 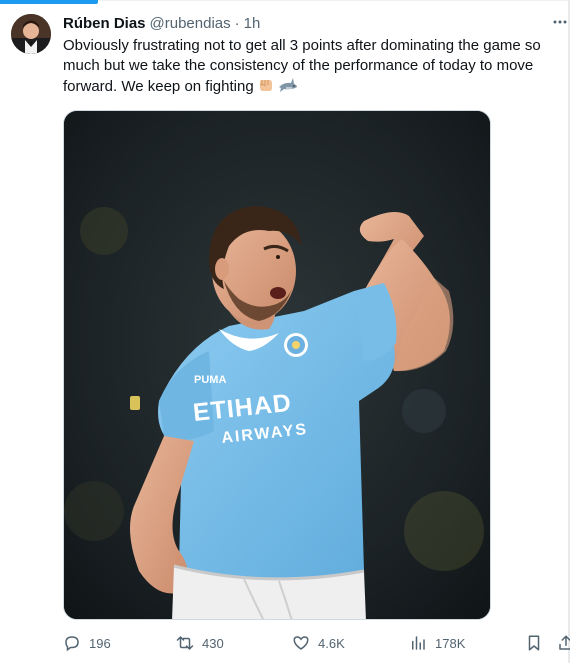 I want to click on tweet-header: Rúben Dias @rubendias · 1h, so click(x=161, y=24).